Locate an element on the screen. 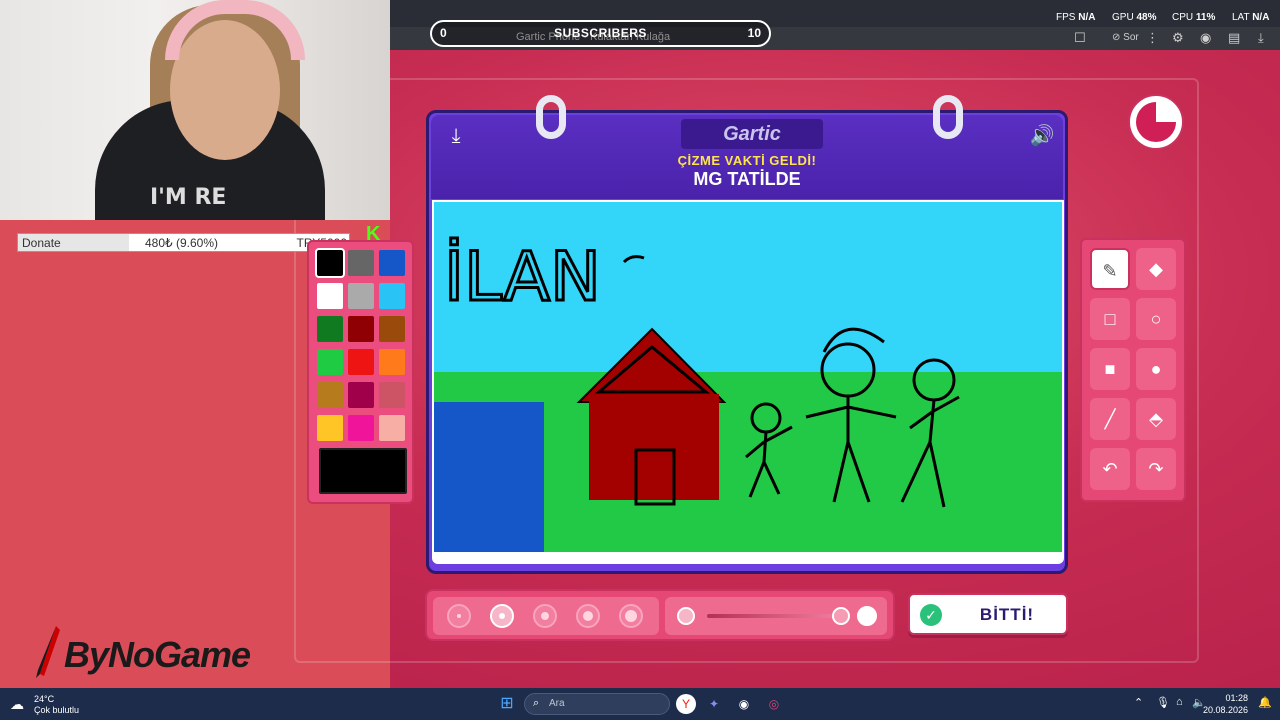  circle-fill-tool: ● is located at coordinates (1156, 369).